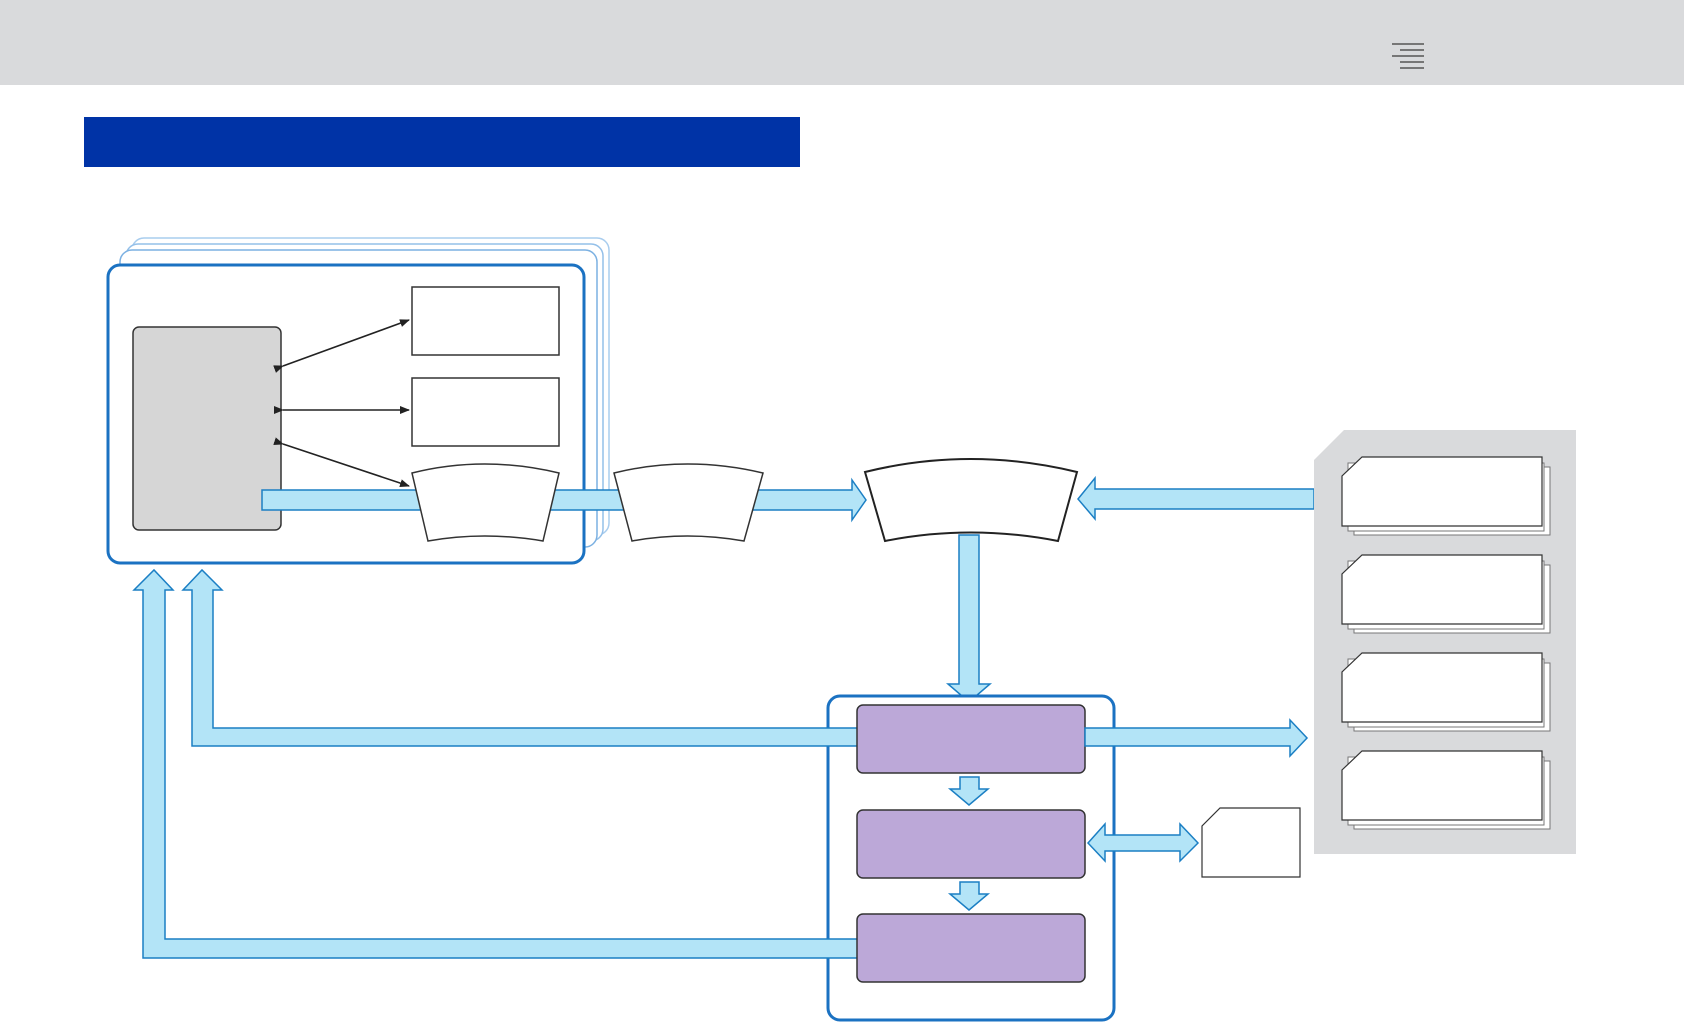 This screenshot has width=1684, height=1022. Describe the element at coordinates (1143, 842) in the screenshot. I see `bidirectional-arrow` at that location.